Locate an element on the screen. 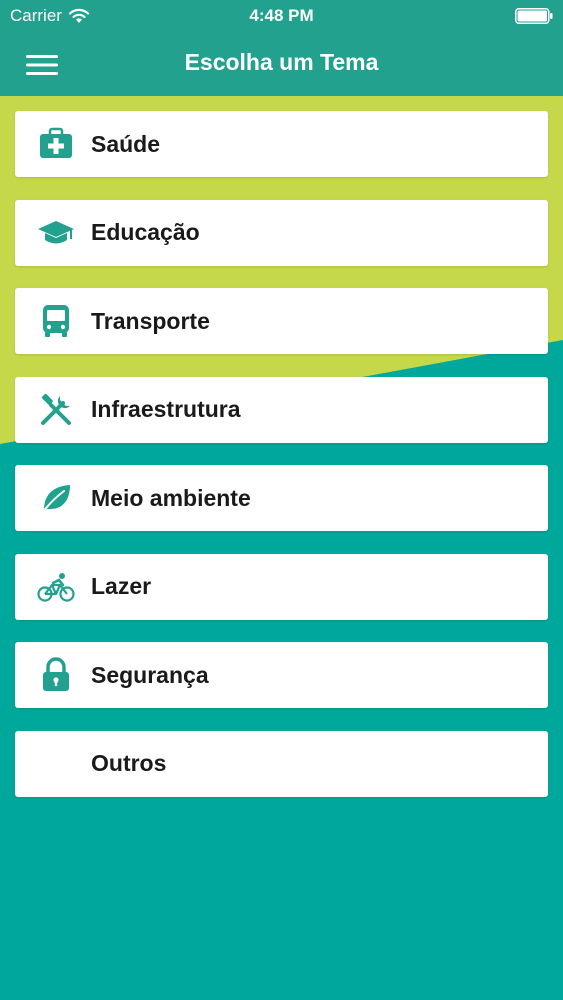 Image resolution: width=563 pixels, height=1000 pixels. navigation-bar: Escolha um Tema is located at coordinates (281, 65).